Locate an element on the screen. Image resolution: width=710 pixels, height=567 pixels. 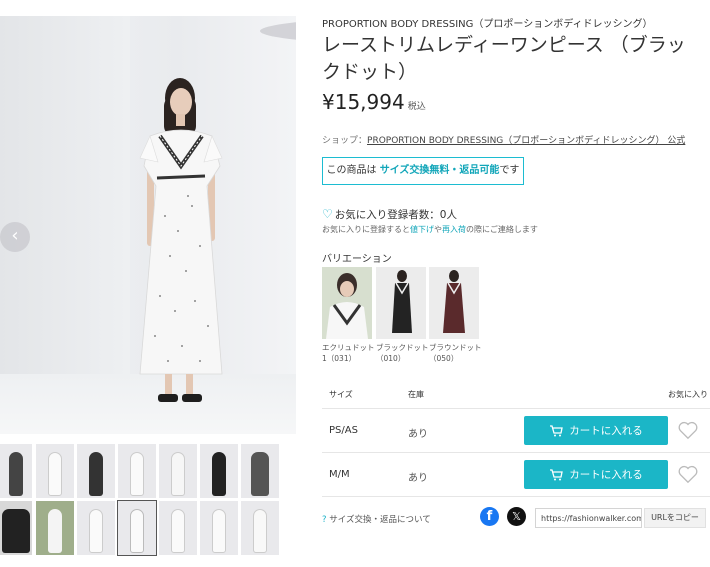
heart-outline-icon: ♡ is located at coordinates (327, 214).